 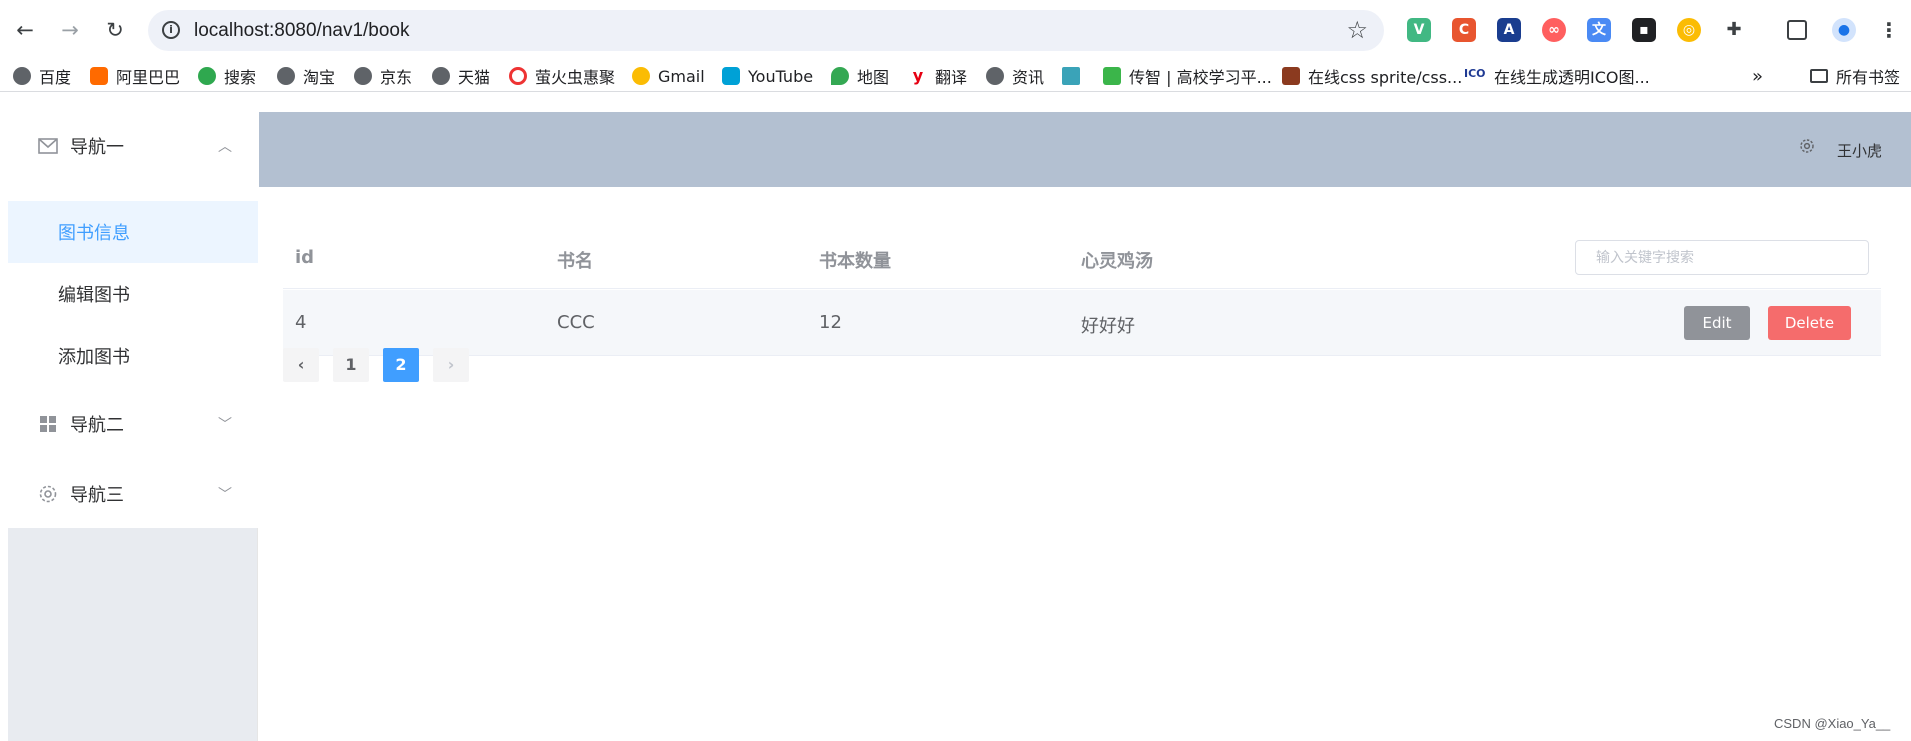 I want to click on extension-infinity-icon: ∞, so click(x=1554, y=30).